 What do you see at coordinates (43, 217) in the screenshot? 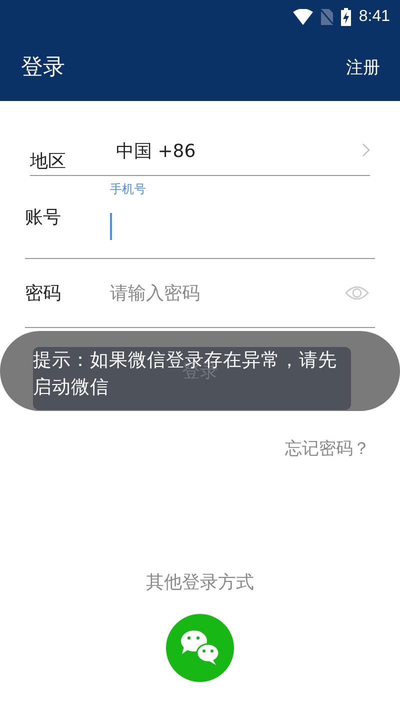
I see `account-label: 账号` at bounding box center [43, 217].